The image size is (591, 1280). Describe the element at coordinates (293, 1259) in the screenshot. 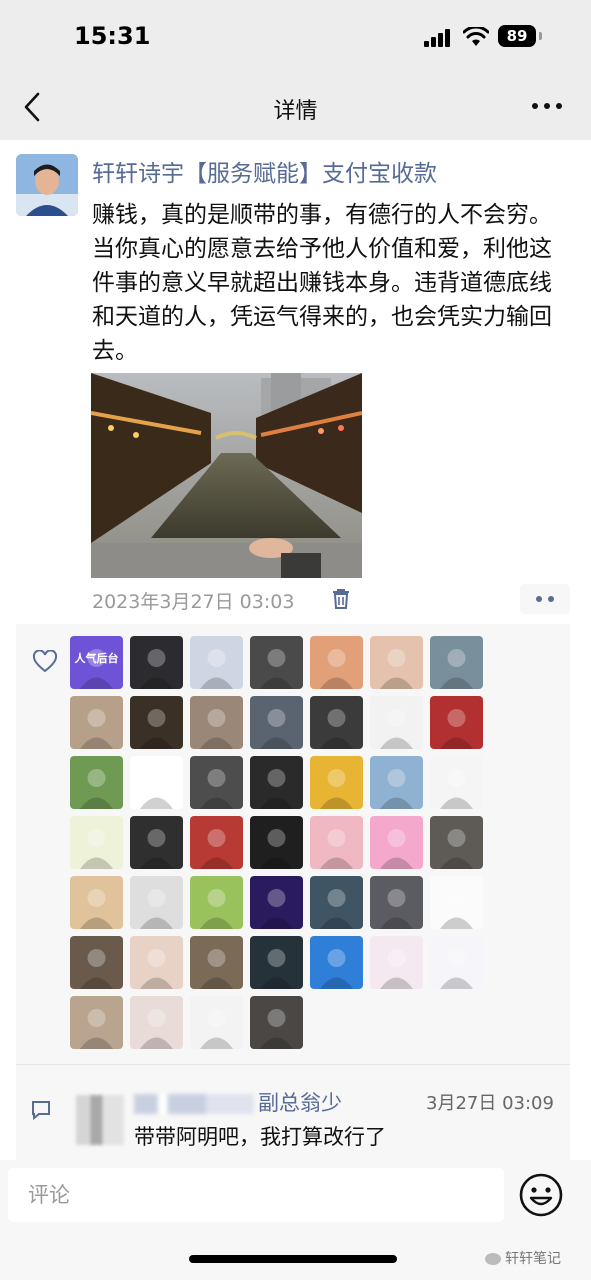

I see `home-indicator` at that location.